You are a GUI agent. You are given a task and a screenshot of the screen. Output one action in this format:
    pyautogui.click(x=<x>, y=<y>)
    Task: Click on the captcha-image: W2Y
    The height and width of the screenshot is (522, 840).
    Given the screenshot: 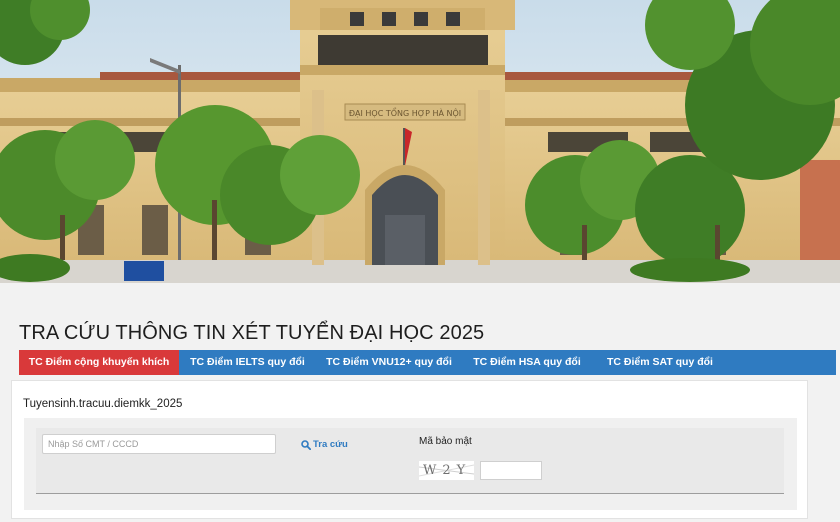 What is the action you would take?
    pyautogui.click(x=446, y=470)
    